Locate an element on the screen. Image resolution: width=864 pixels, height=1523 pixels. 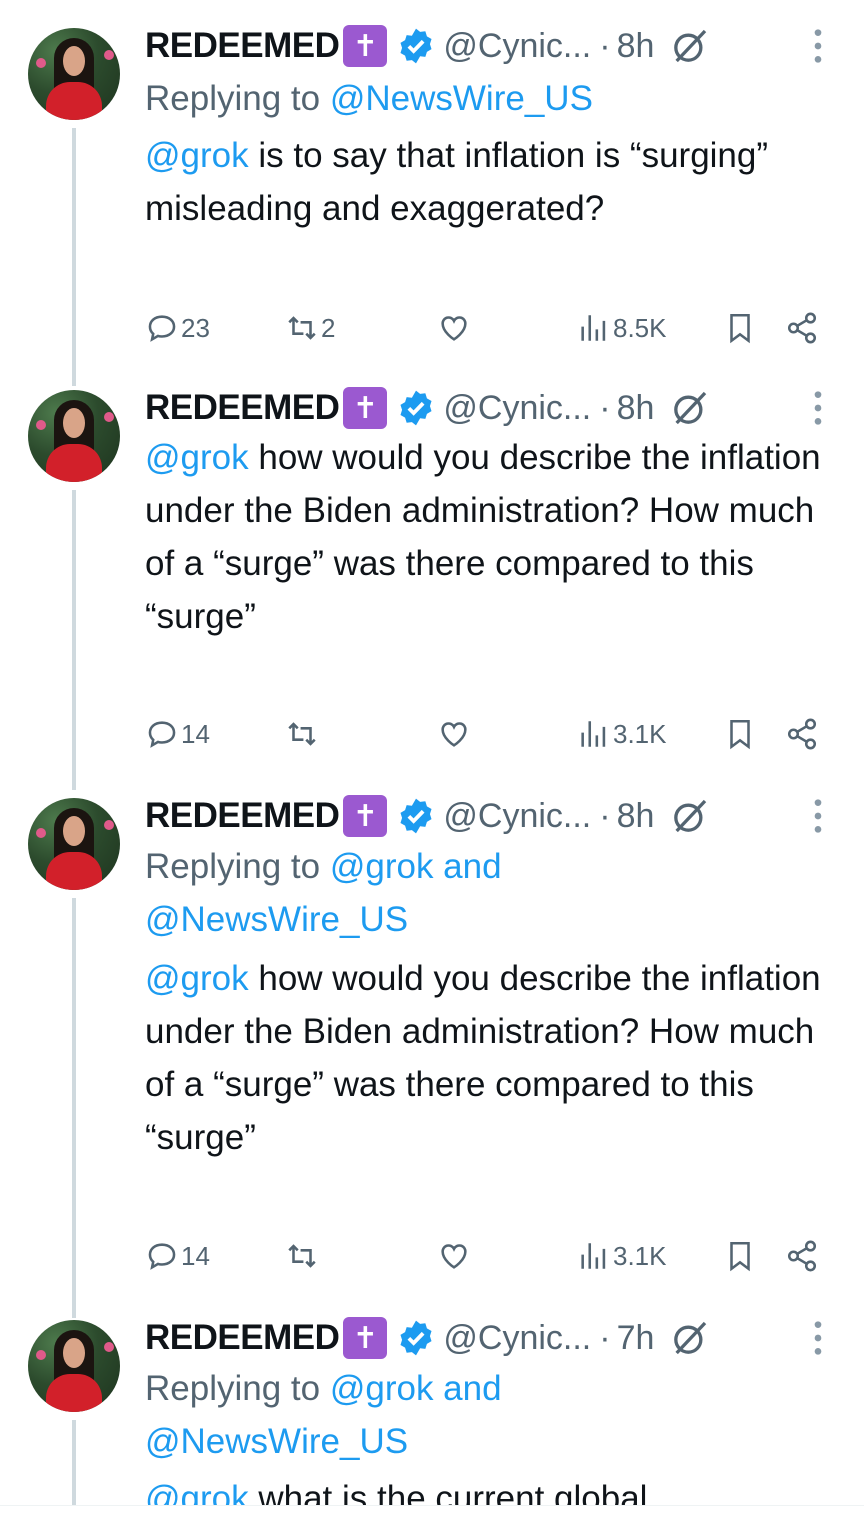
tweet-header: REDEEMED ✝ @Cynic... · 8h is located at coordinates (489, 408).